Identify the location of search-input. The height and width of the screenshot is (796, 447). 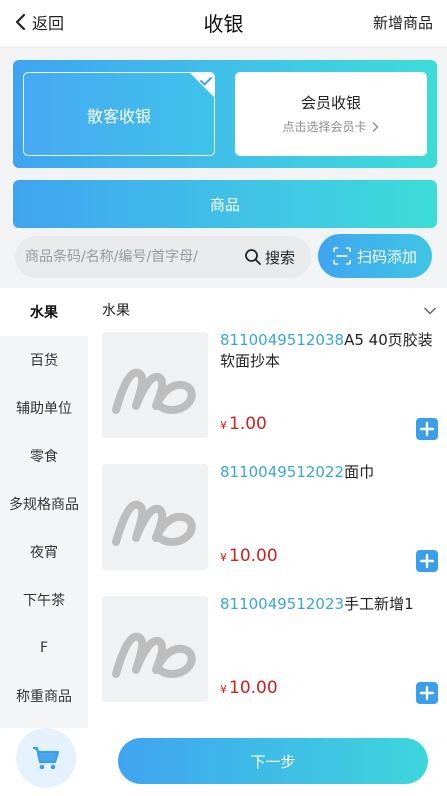
(132, 257).